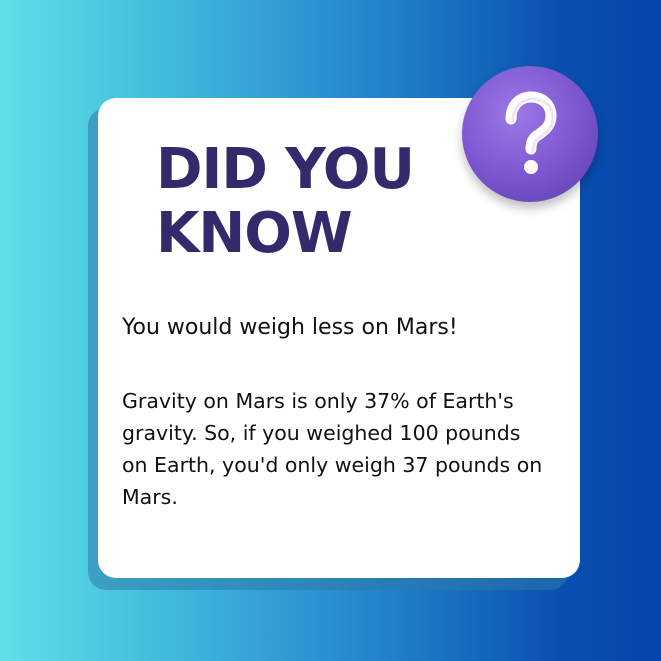 This screenshot has width=661, height=661. I want to click on question-mark-icon, so click(531, 132).